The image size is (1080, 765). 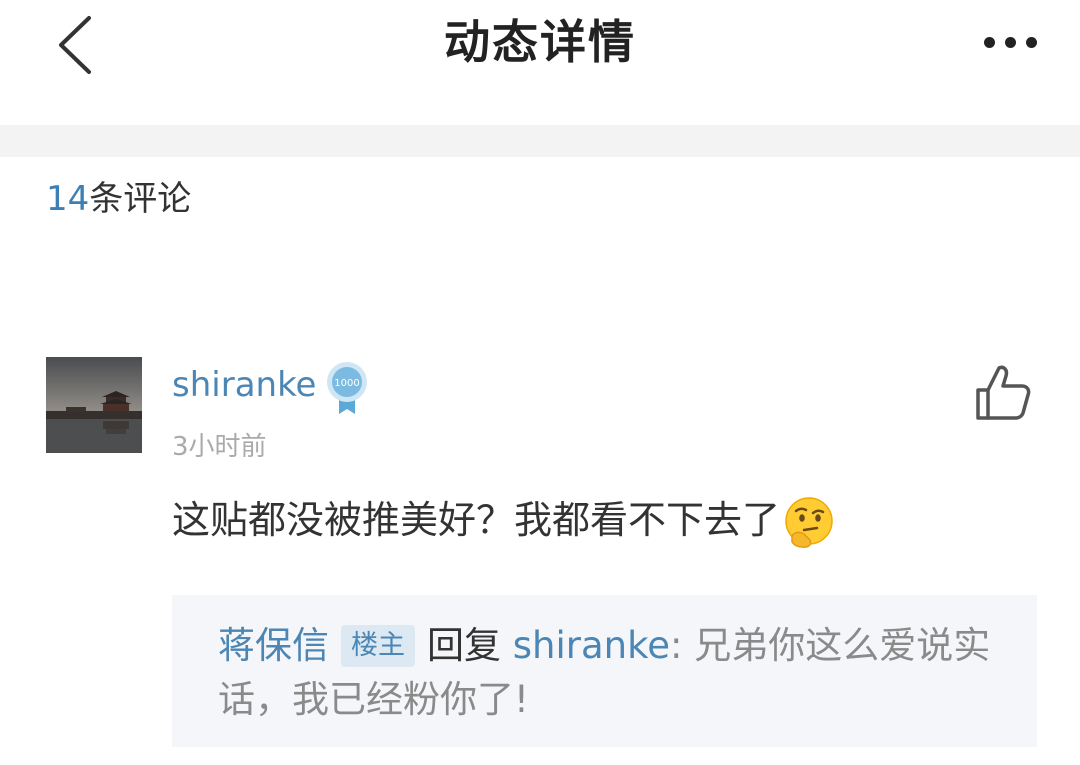 What do you see at coordinates (378, 646) in the screenshot?
I see `op-tag-badge: 楼主` at bounding box center [378, 646].